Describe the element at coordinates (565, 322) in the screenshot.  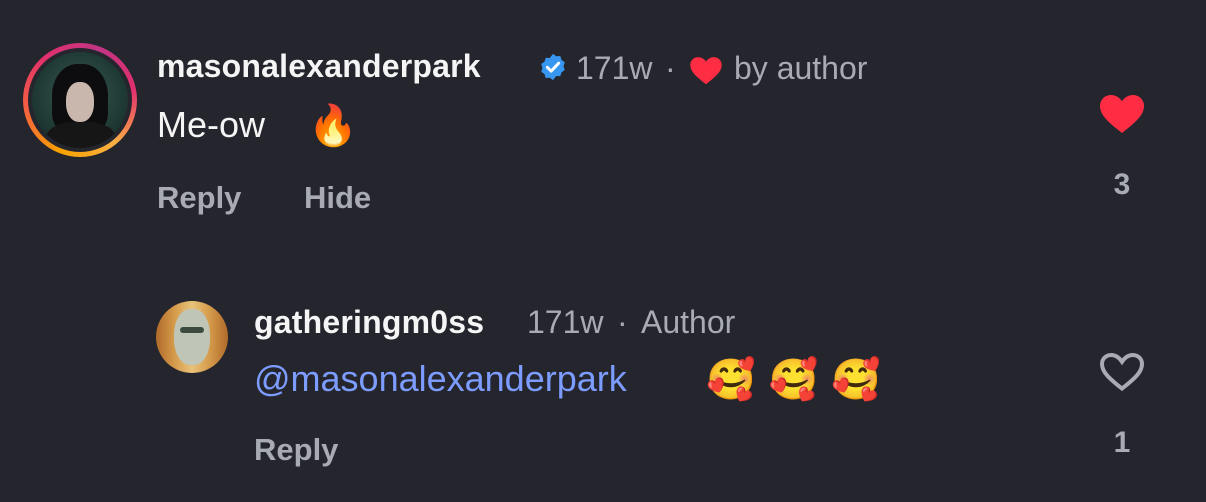
I see `reply-timestamp: 171w` at that location.